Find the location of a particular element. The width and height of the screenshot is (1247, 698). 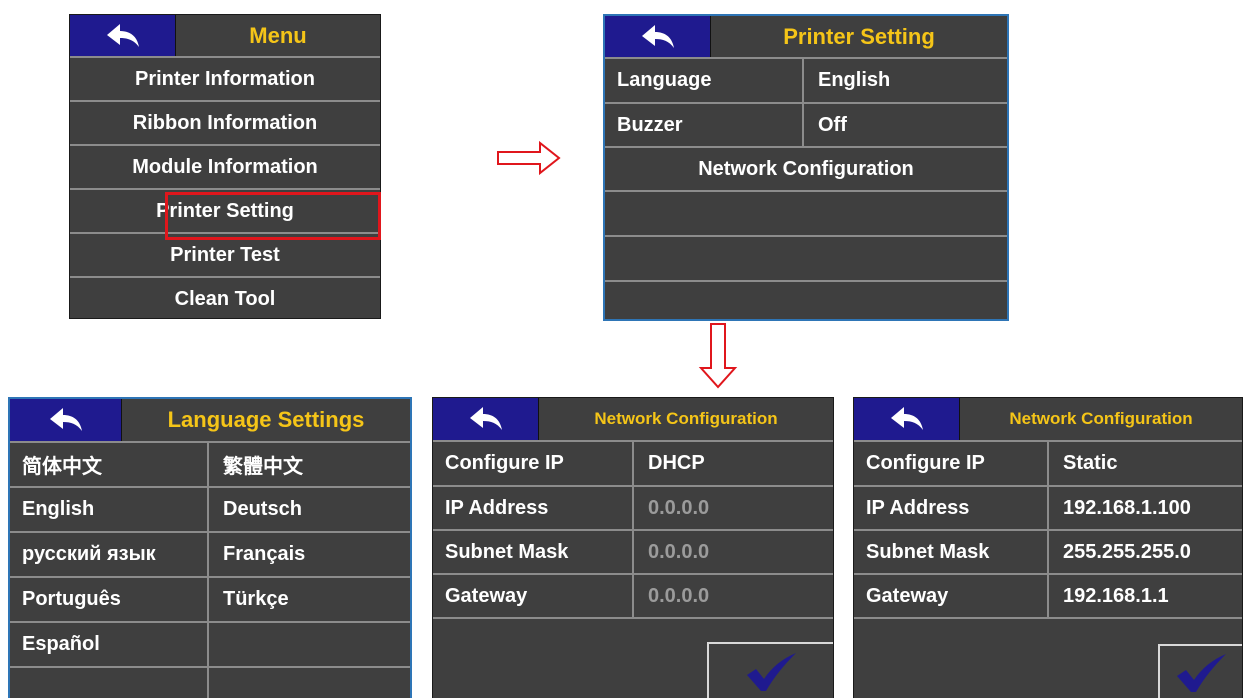

network-value: 192.168.1.1 is located at coordinates (1144, 596).